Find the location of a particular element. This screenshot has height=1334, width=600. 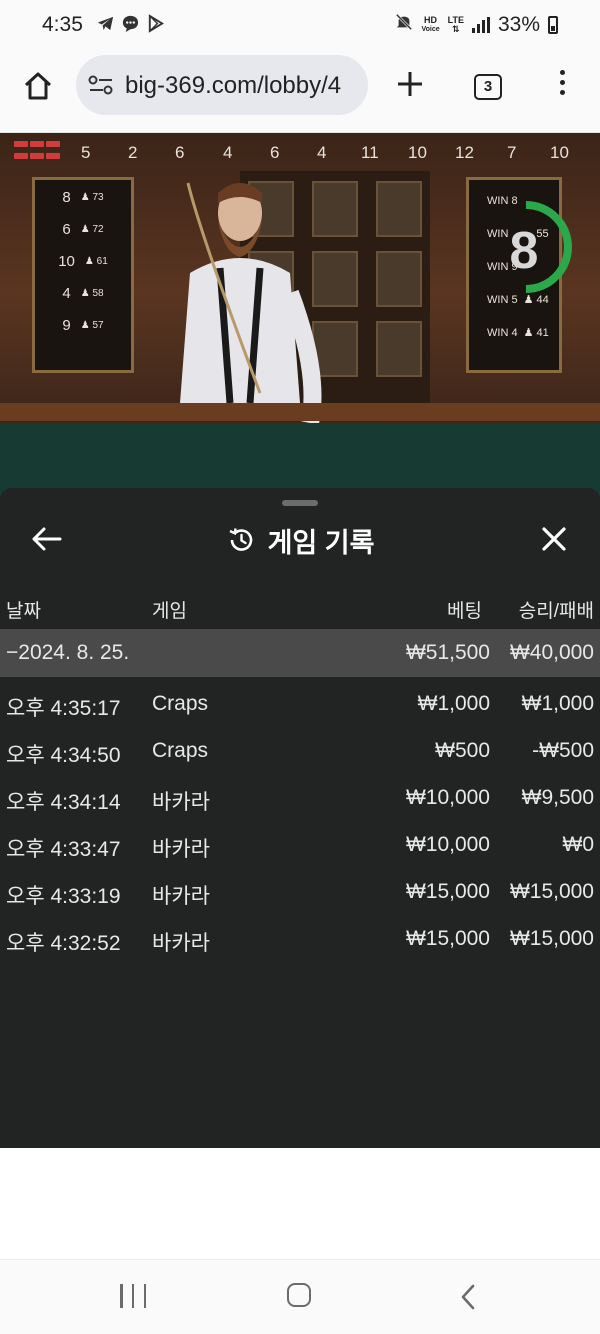

group-total-result: ₩40,000 is located at coordinates (551, 652).